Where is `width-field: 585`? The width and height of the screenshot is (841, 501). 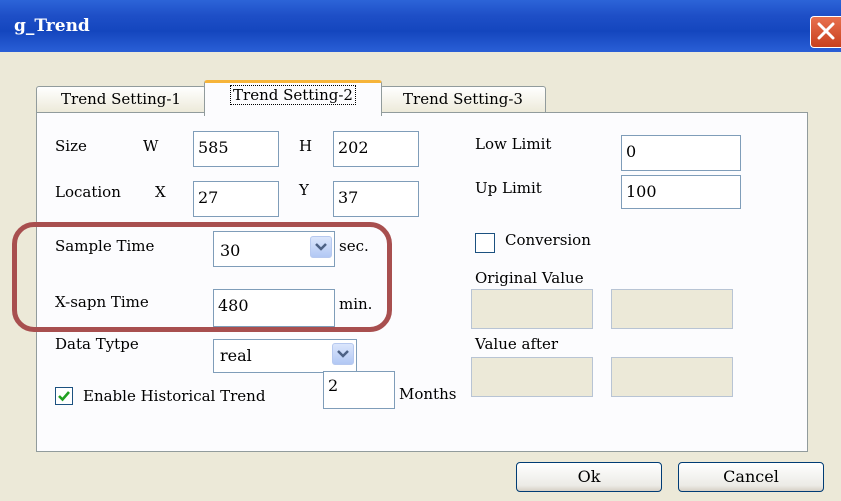 width-field: 585 is located at coordinates (236, 149).